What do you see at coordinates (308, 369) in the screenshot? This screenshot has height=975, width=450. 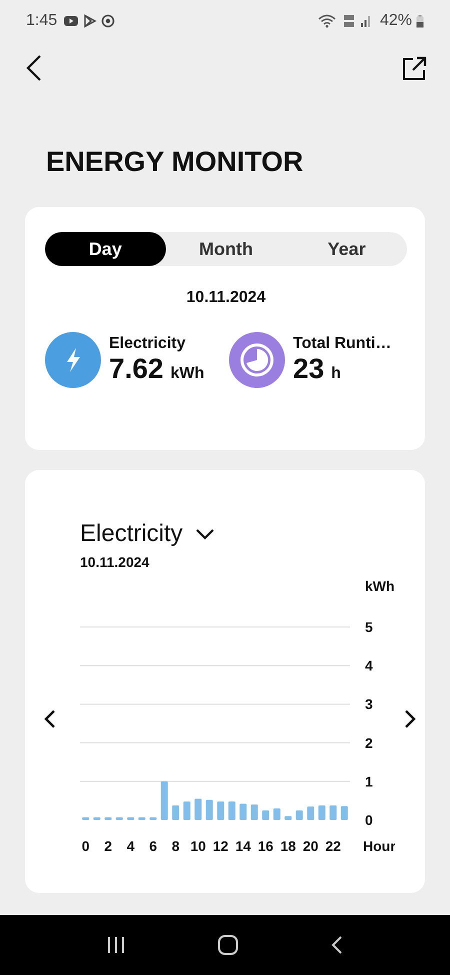 I see `stat-value: 23` at bounding box center [308, 369].